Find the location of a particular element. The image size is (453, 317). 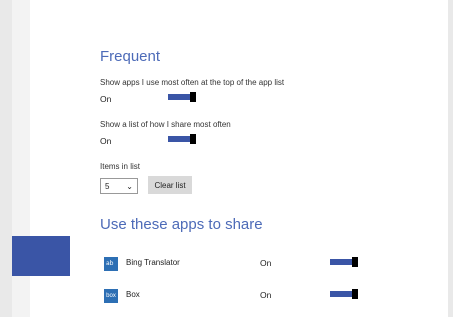

items-in-list-label: Items in list is located at coordinates (120, 166).